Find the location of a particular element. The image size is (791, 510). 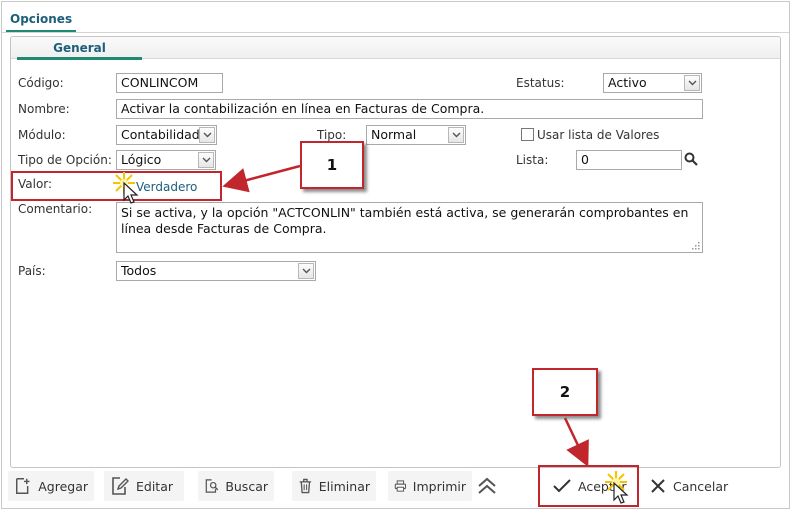

codigo-label: Código: is located at coordinates (41, 83).